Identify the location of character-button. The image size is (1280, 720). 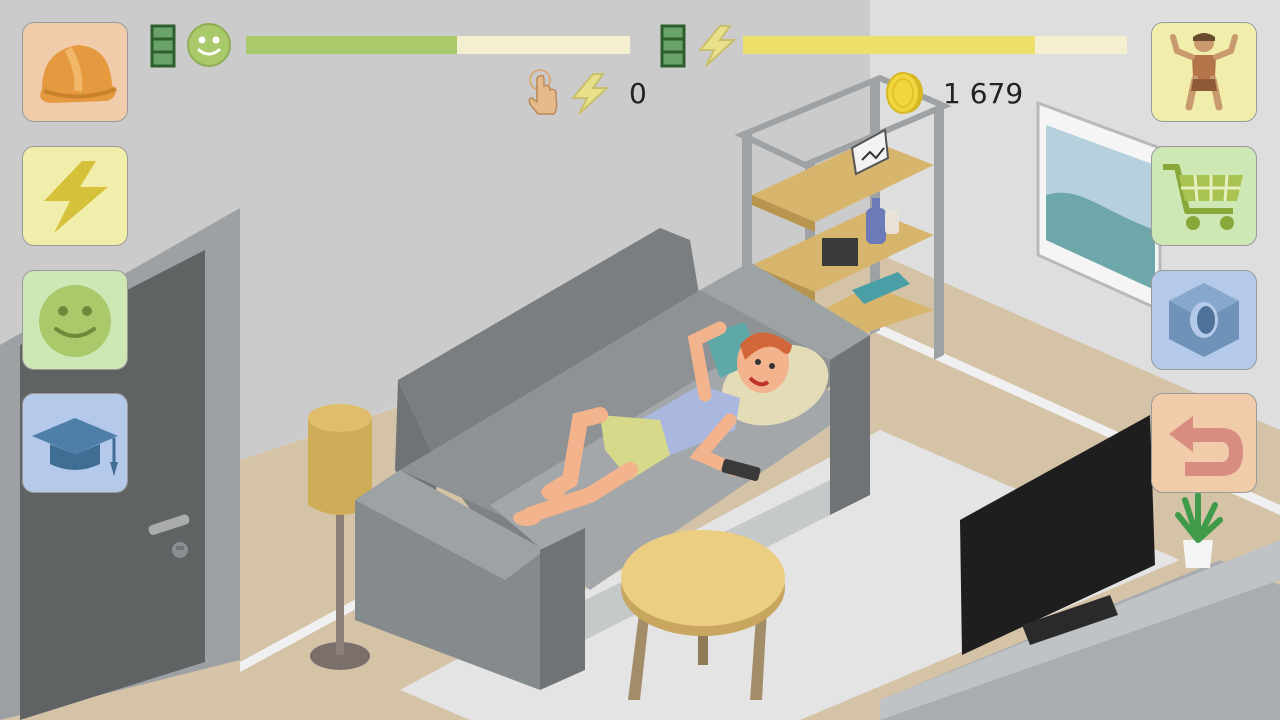
(1204, 72).